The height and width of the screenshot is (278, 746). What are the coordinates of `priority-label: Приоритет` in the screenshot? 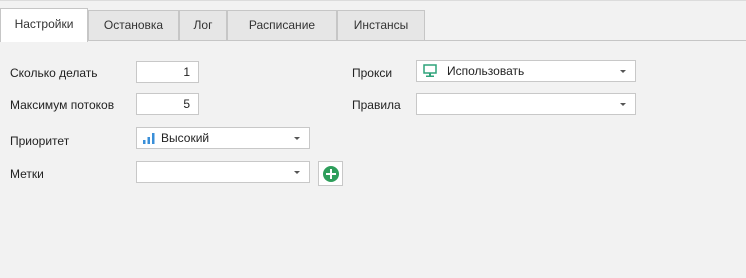 It's located at (40, 141).